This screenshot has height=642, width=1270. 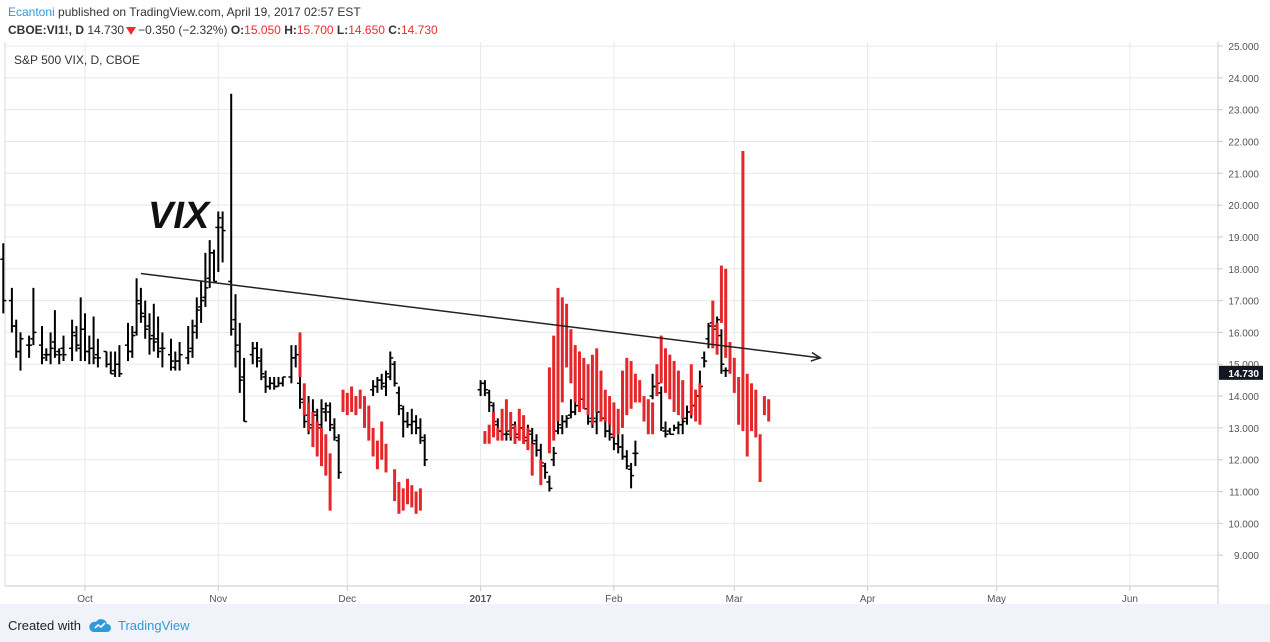 What do you see at coordinates (44, 625) in the screenshot?
I see `created-with-label: Created with` at bounding box center [44, 625].